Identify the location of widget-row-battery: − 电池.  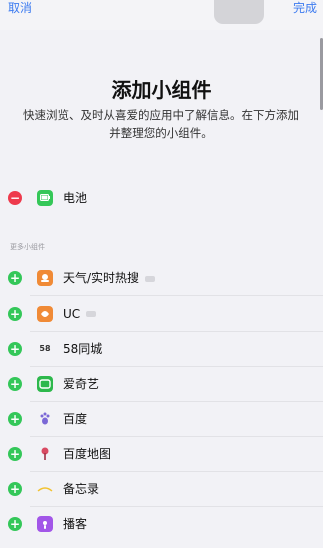
(161, 197).